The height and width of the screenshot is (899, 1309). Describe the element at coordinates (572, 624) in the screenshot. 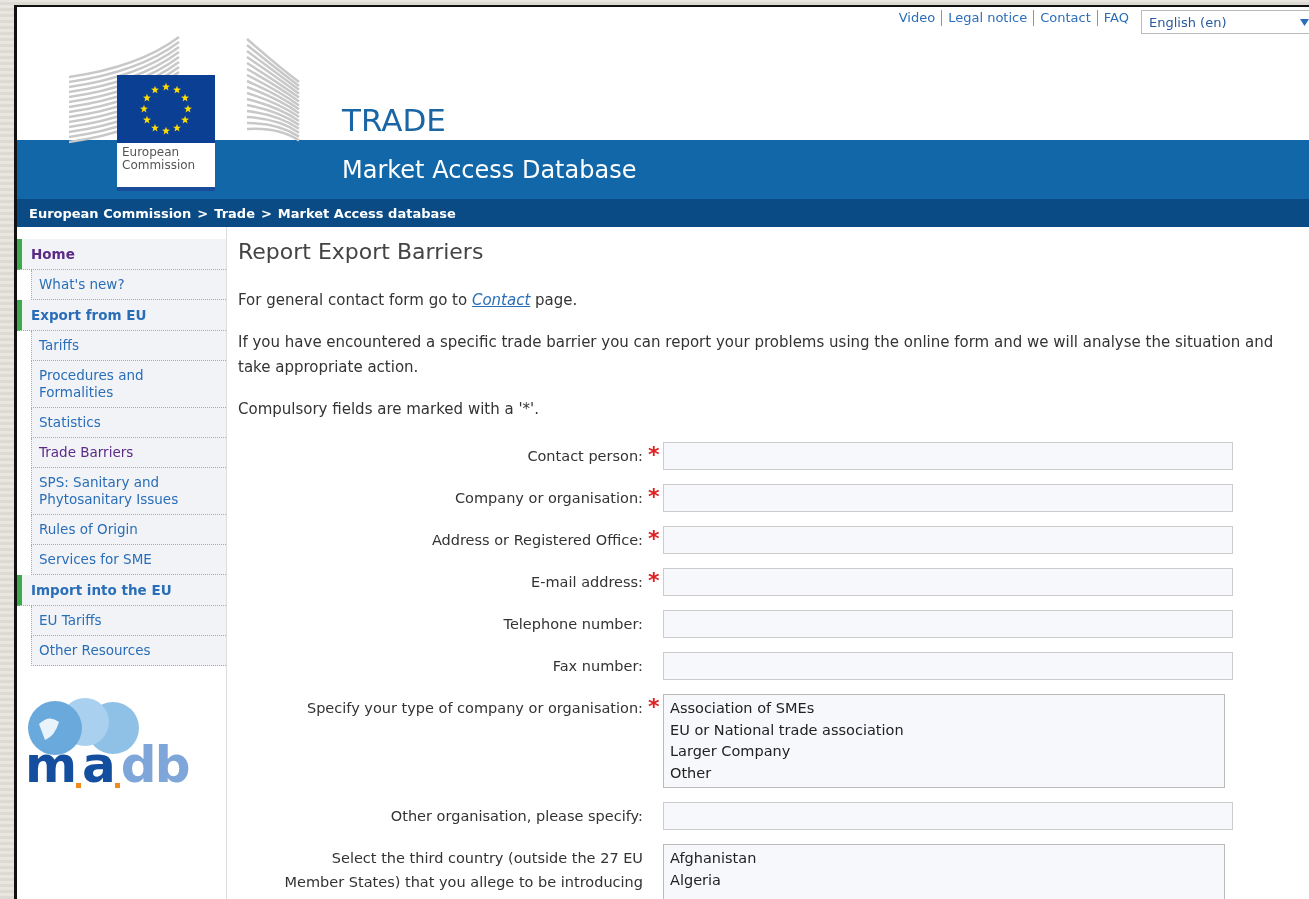

I see `field-label: Telephone number:` at that location.